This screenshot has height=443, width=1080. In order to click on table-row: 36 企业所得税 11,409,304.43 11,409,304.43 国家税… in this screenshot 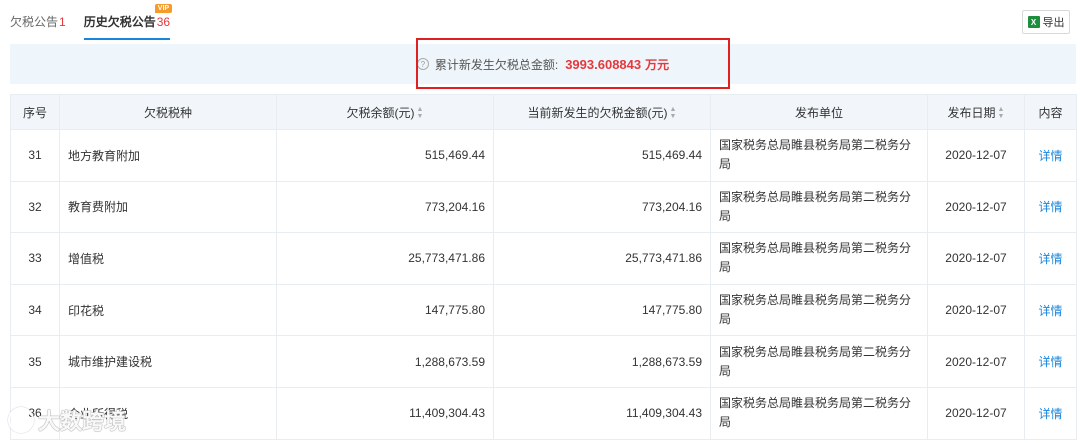, I will do `click(543, 413)`.